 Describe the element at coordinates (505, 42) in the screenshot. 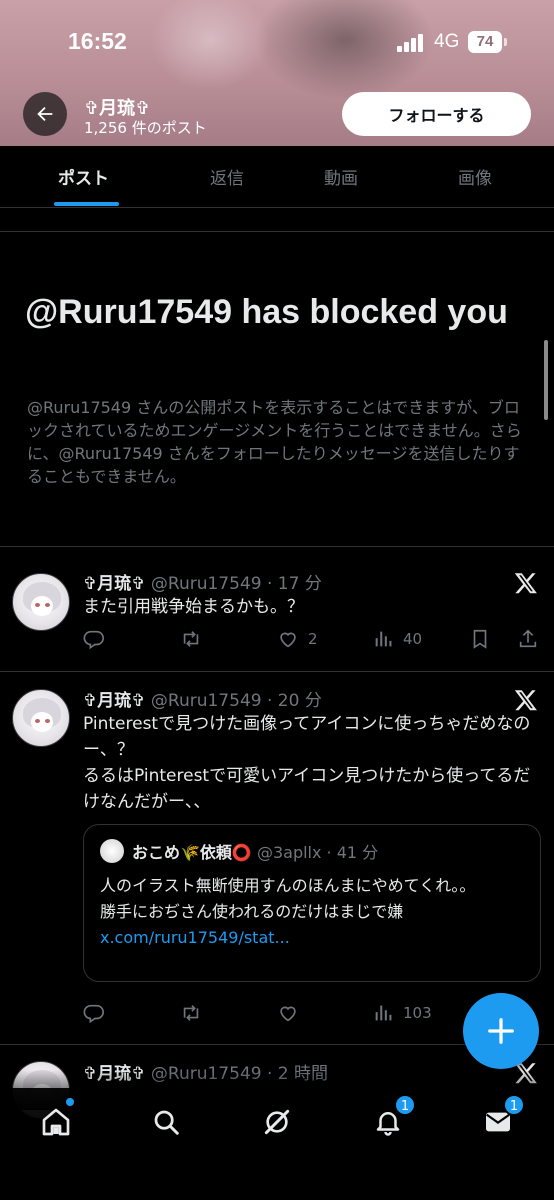

I see `battery-tip` at that location.